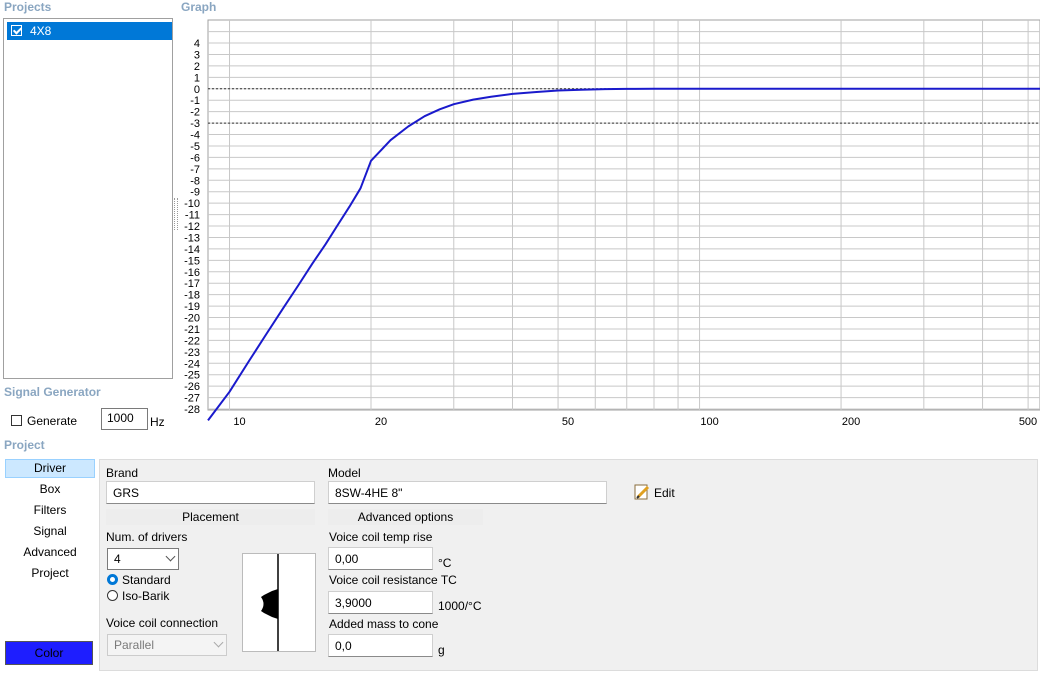 The image size is (1040, 675). What do you see at coordinates (709, 422) in the screenshot?
I see `x-tick-label: 100` at bounding box center [709, 422].